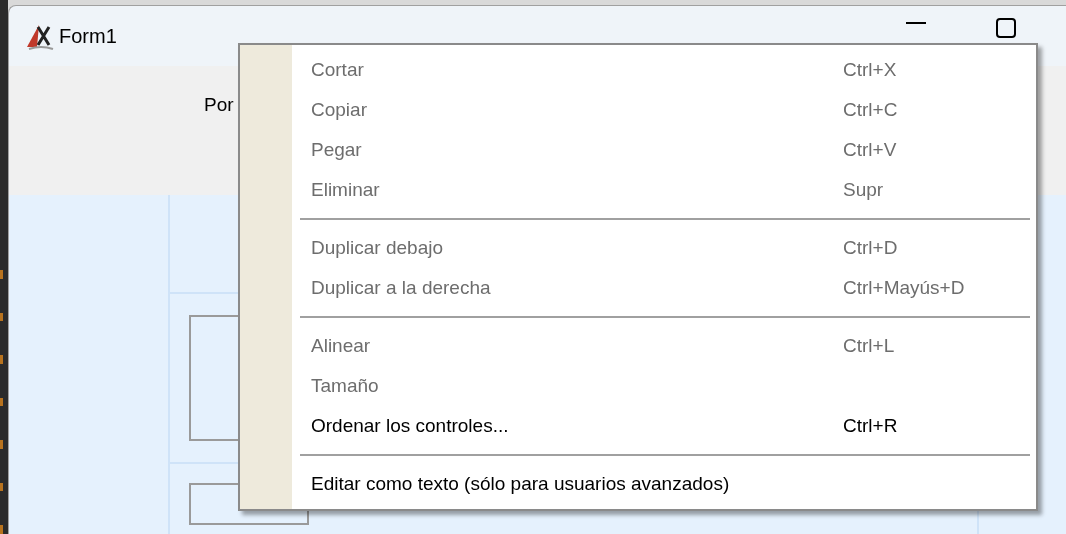 This screenshot has height=534, width=1066. What do you see at coordinates (1006, 28) in the screenshot?
I see `maximize-icon` at bounding box center [1006, 28].